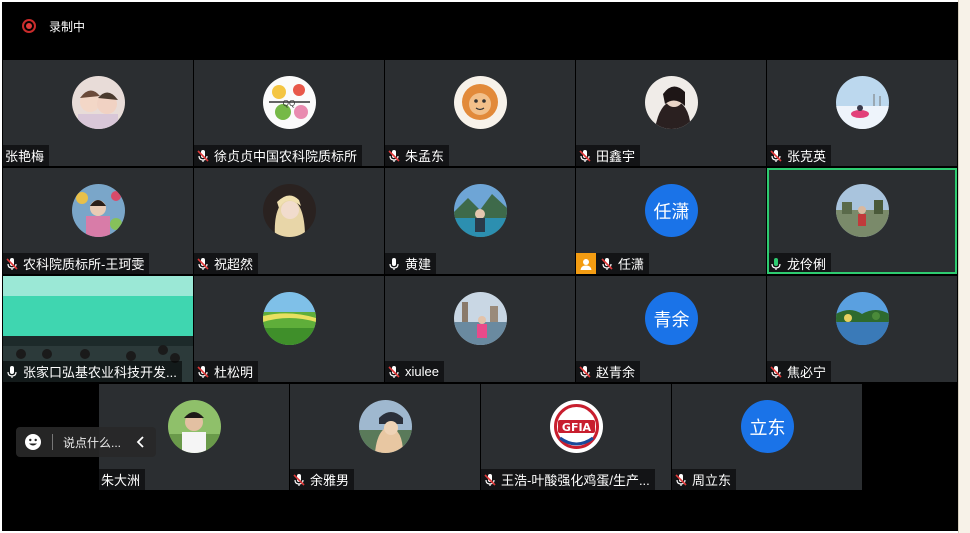 The image size is (970, 533). I want to click on participant-name: 黄建, so click(418, 264).